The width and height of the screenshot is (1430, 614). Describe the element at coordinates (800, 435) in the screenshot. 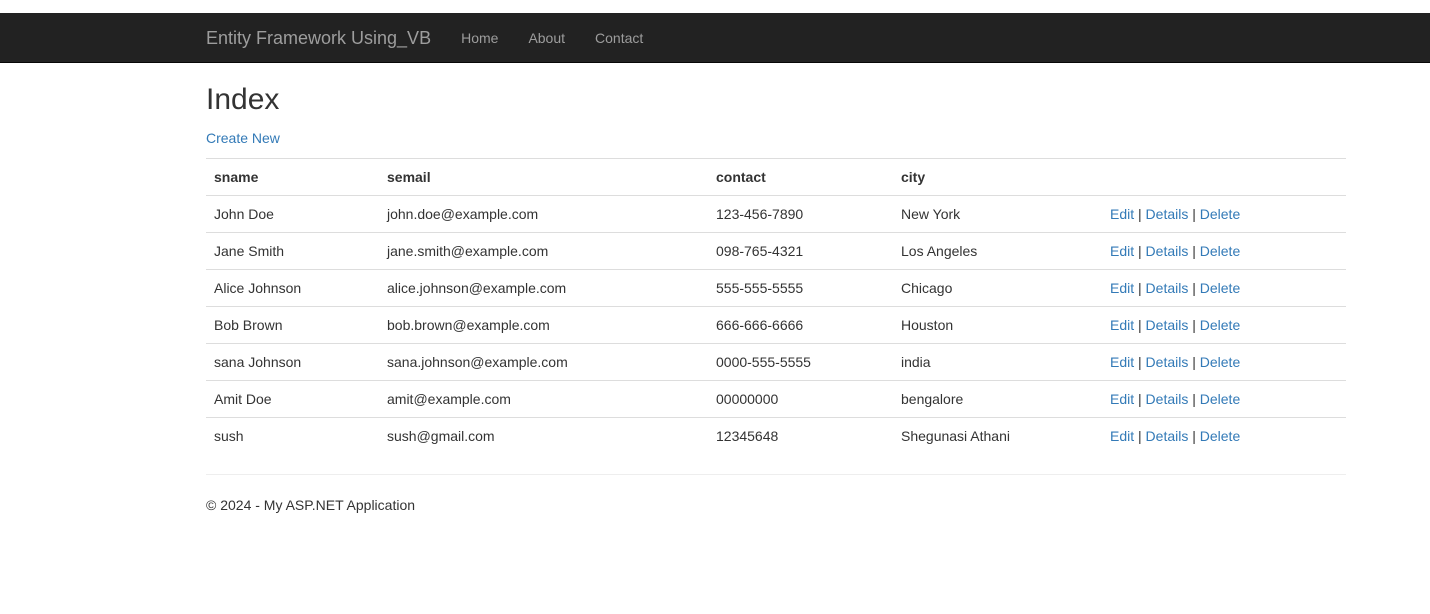

I see `cell-contact: 12345648` at that location.